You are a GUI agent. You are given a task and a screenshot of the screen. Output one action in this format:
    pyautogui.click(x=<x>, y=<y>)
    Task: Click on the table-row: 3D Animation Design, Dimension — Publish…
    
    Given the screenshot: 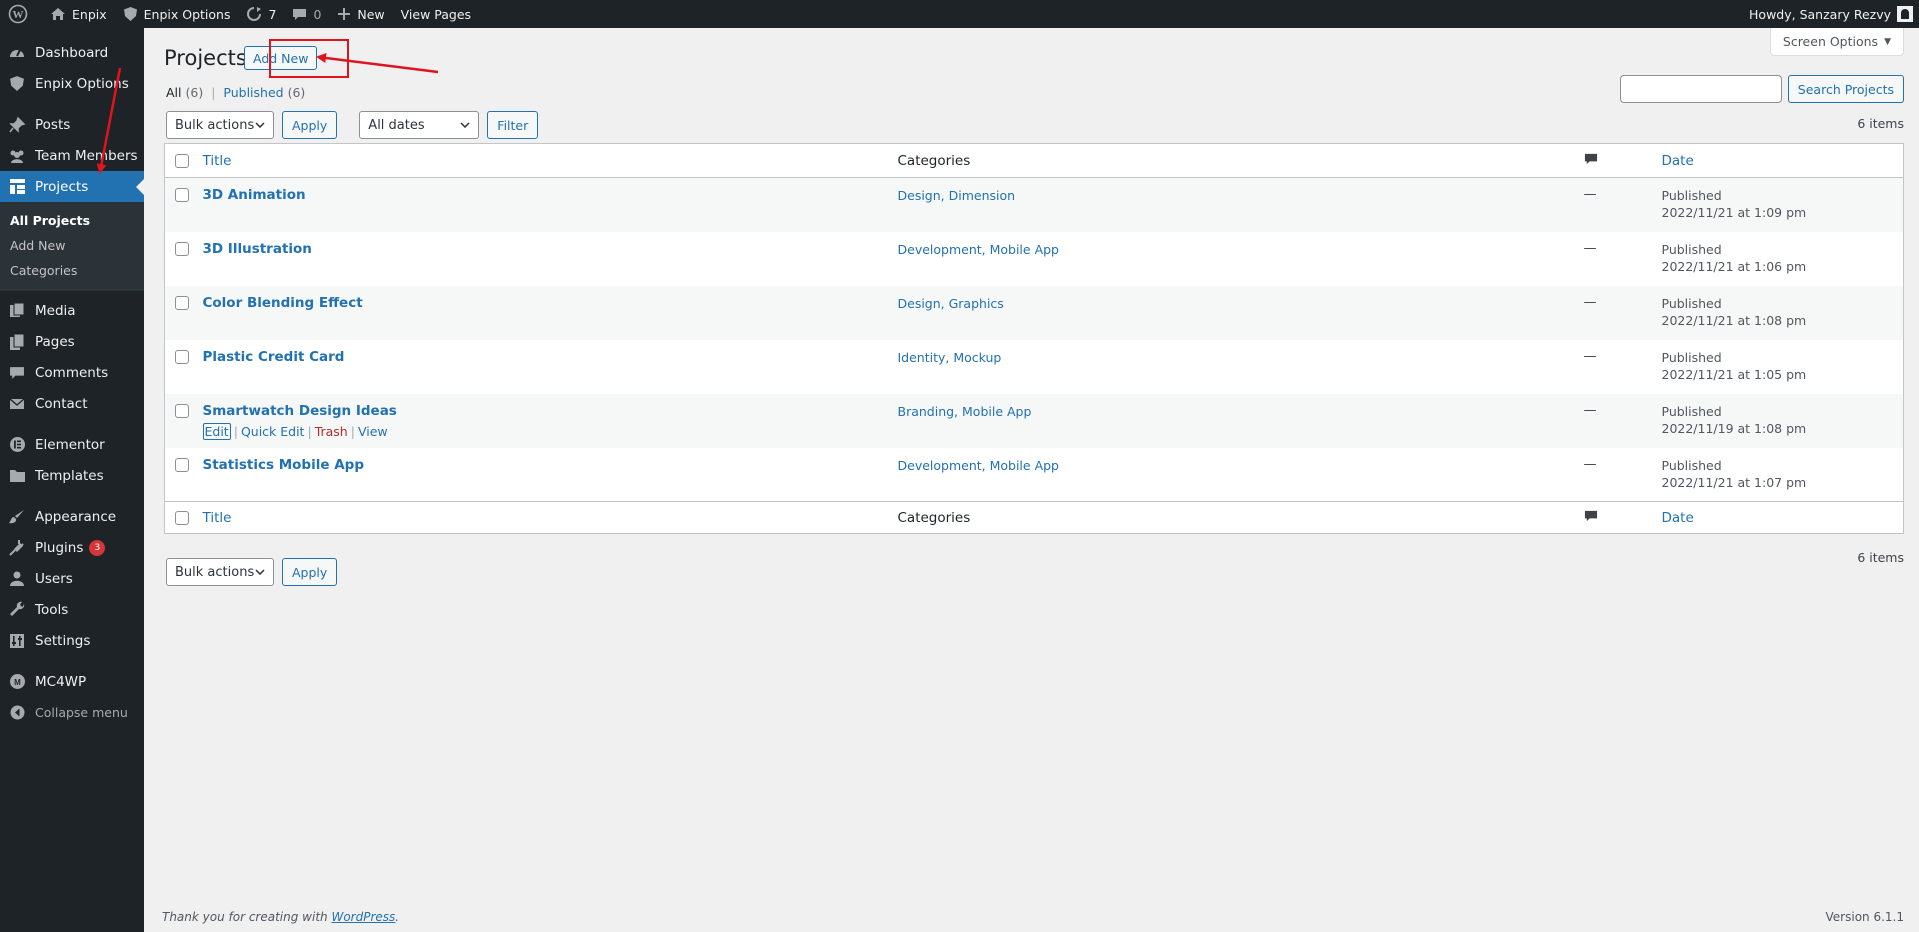 What is the action you would take?
    pyautogui.click(x=1034, y=204)
    